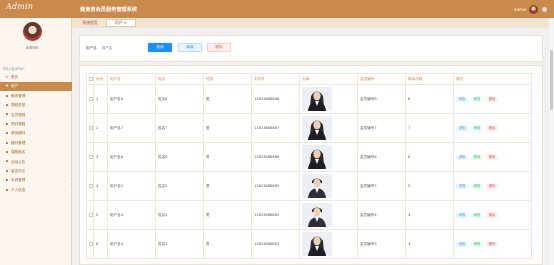 This screenshot has width=554, height=265. I want to click on cell-name: 姓名6, so click(179, 157).